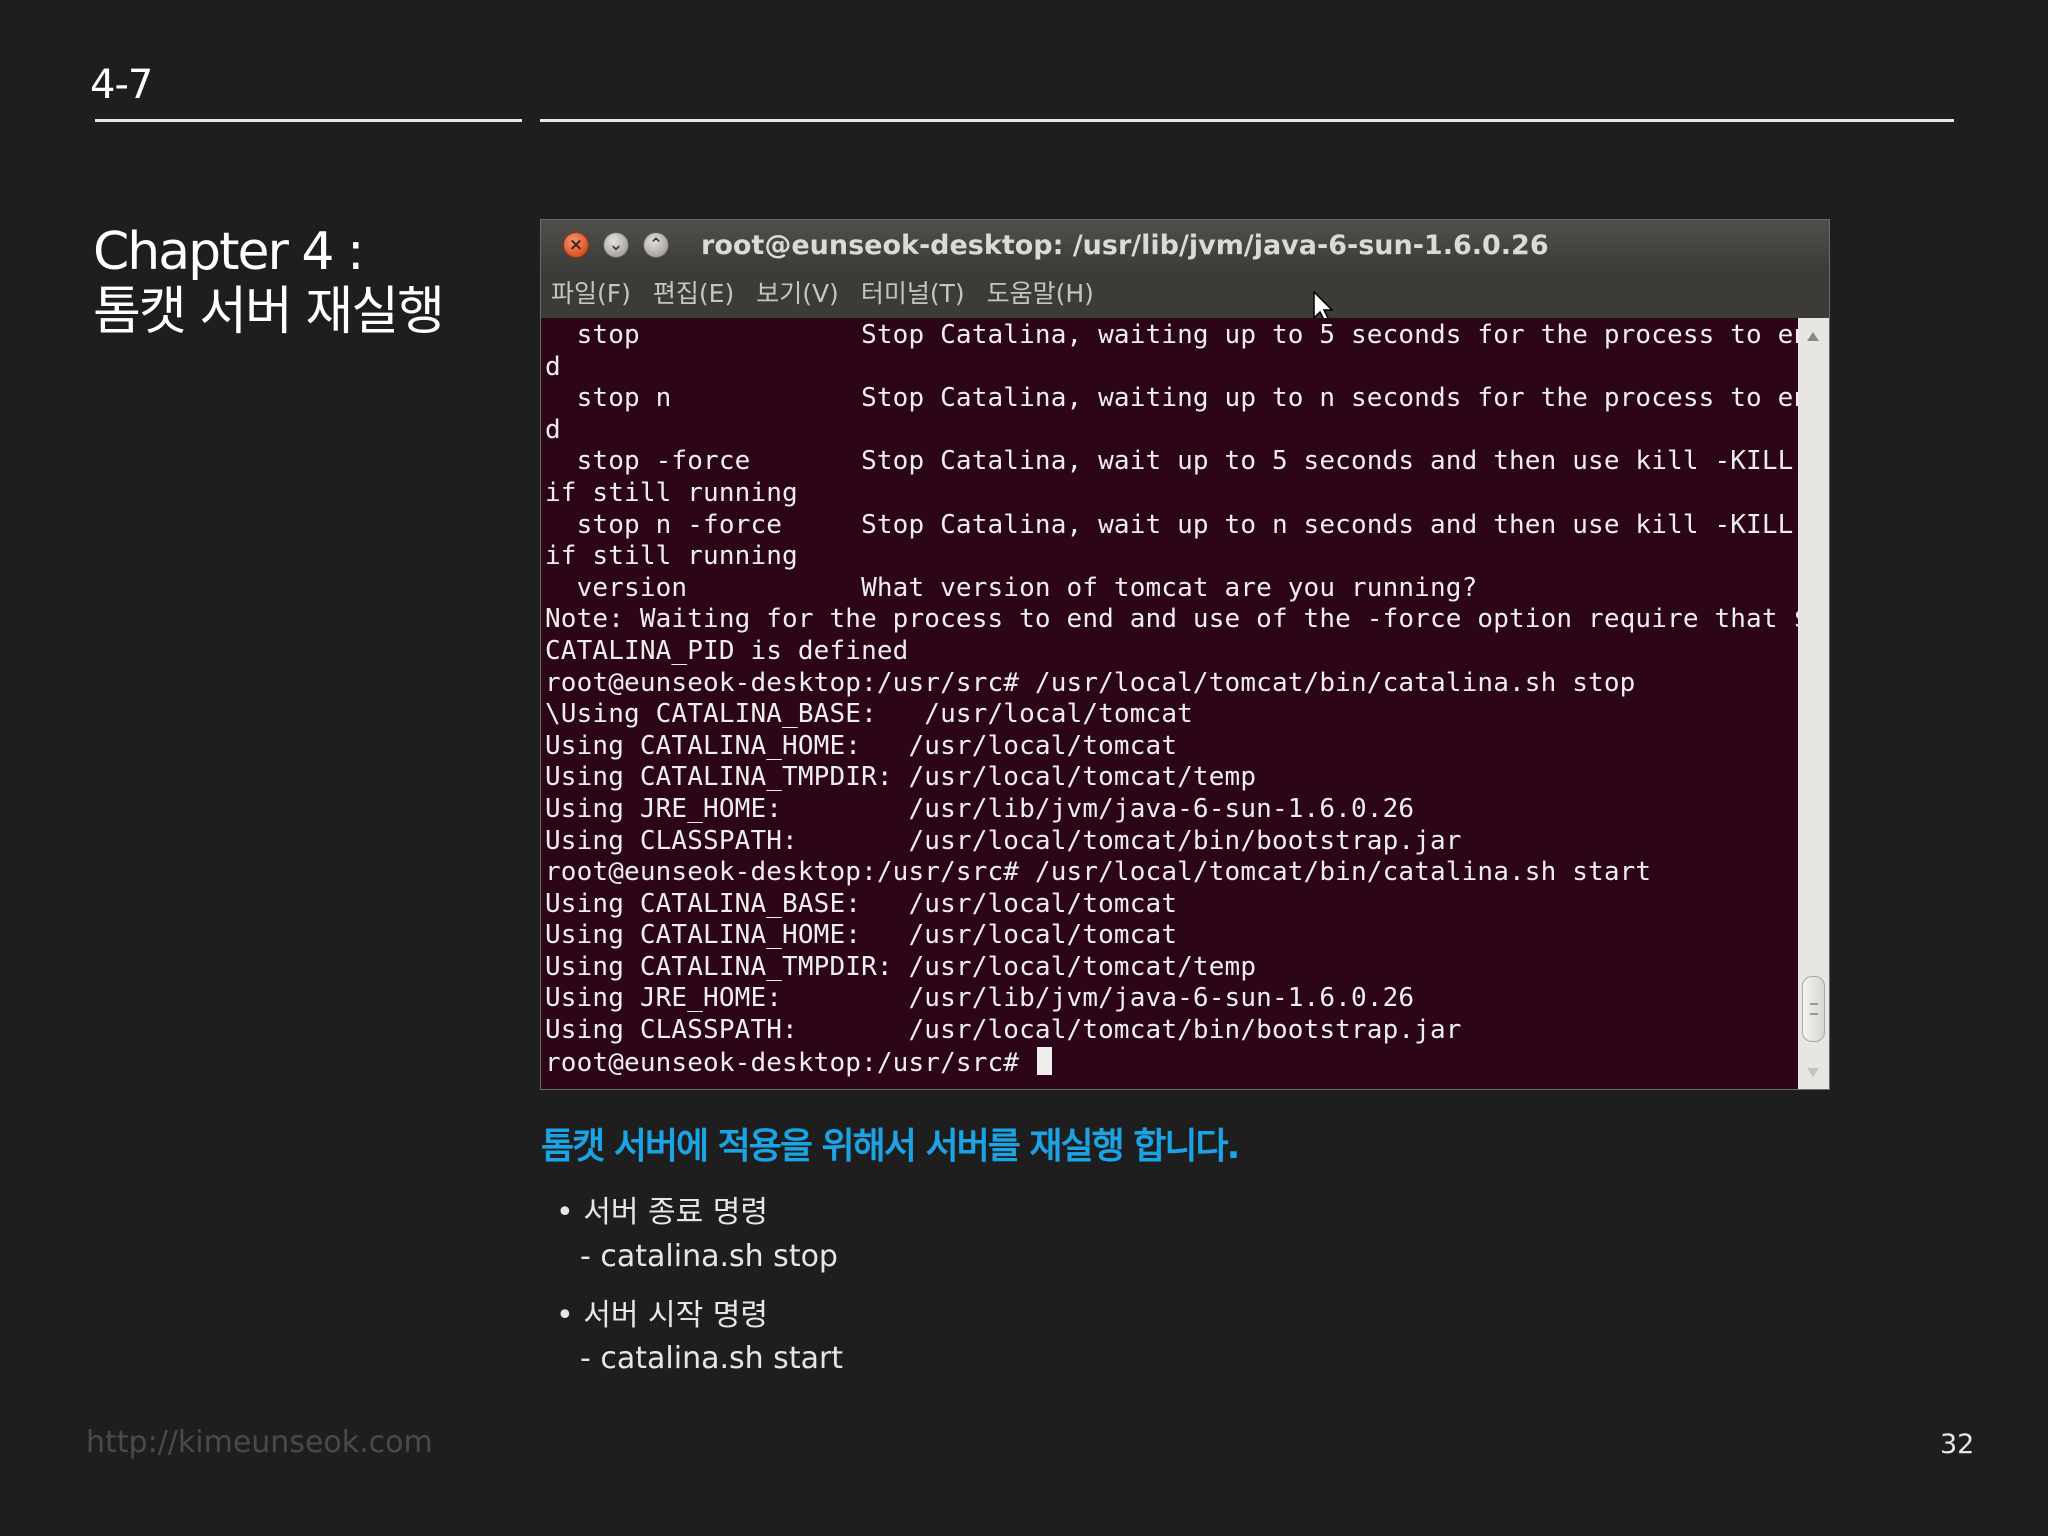  Describe the element at coordinates (790, 1062) in the screenshot. I see `terminal-prompt: root@eunseok-desktop:/usr/src#` at that location.